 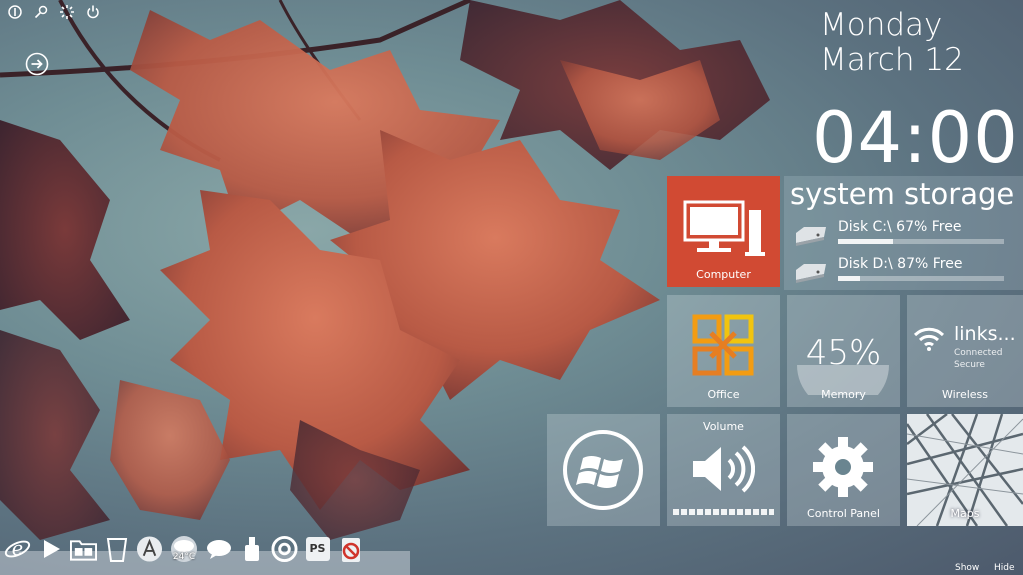 I want to click on folder-icon, so click(x=83, y=549).